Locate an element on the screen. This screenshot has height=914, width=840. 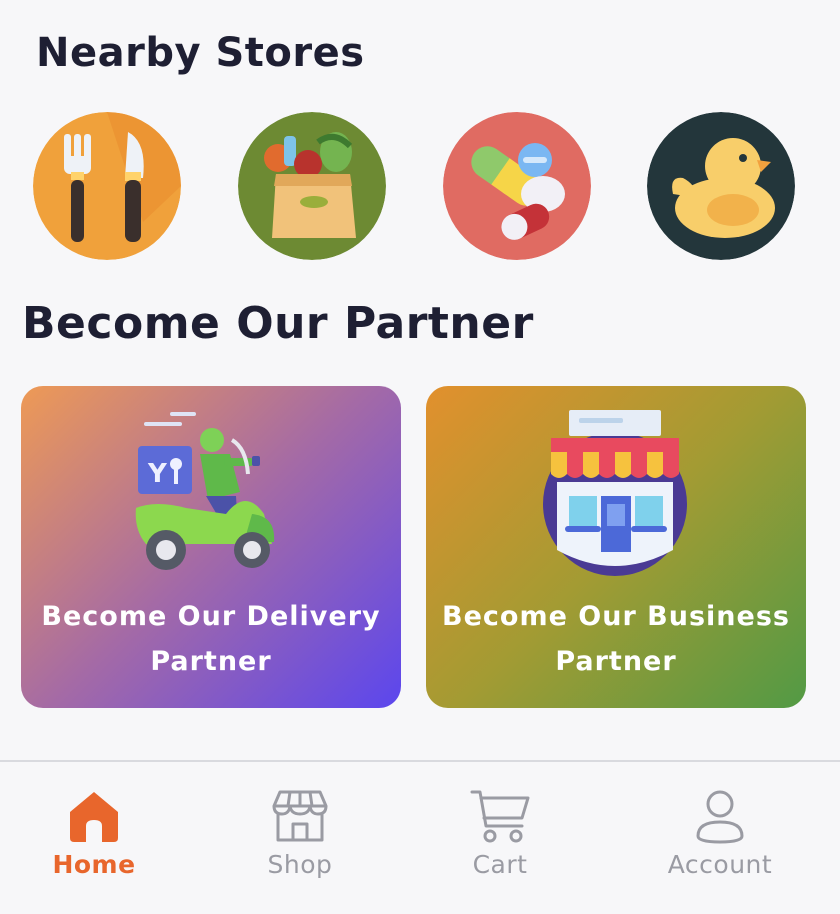
shop-icon is located at coordinates (300, 816).